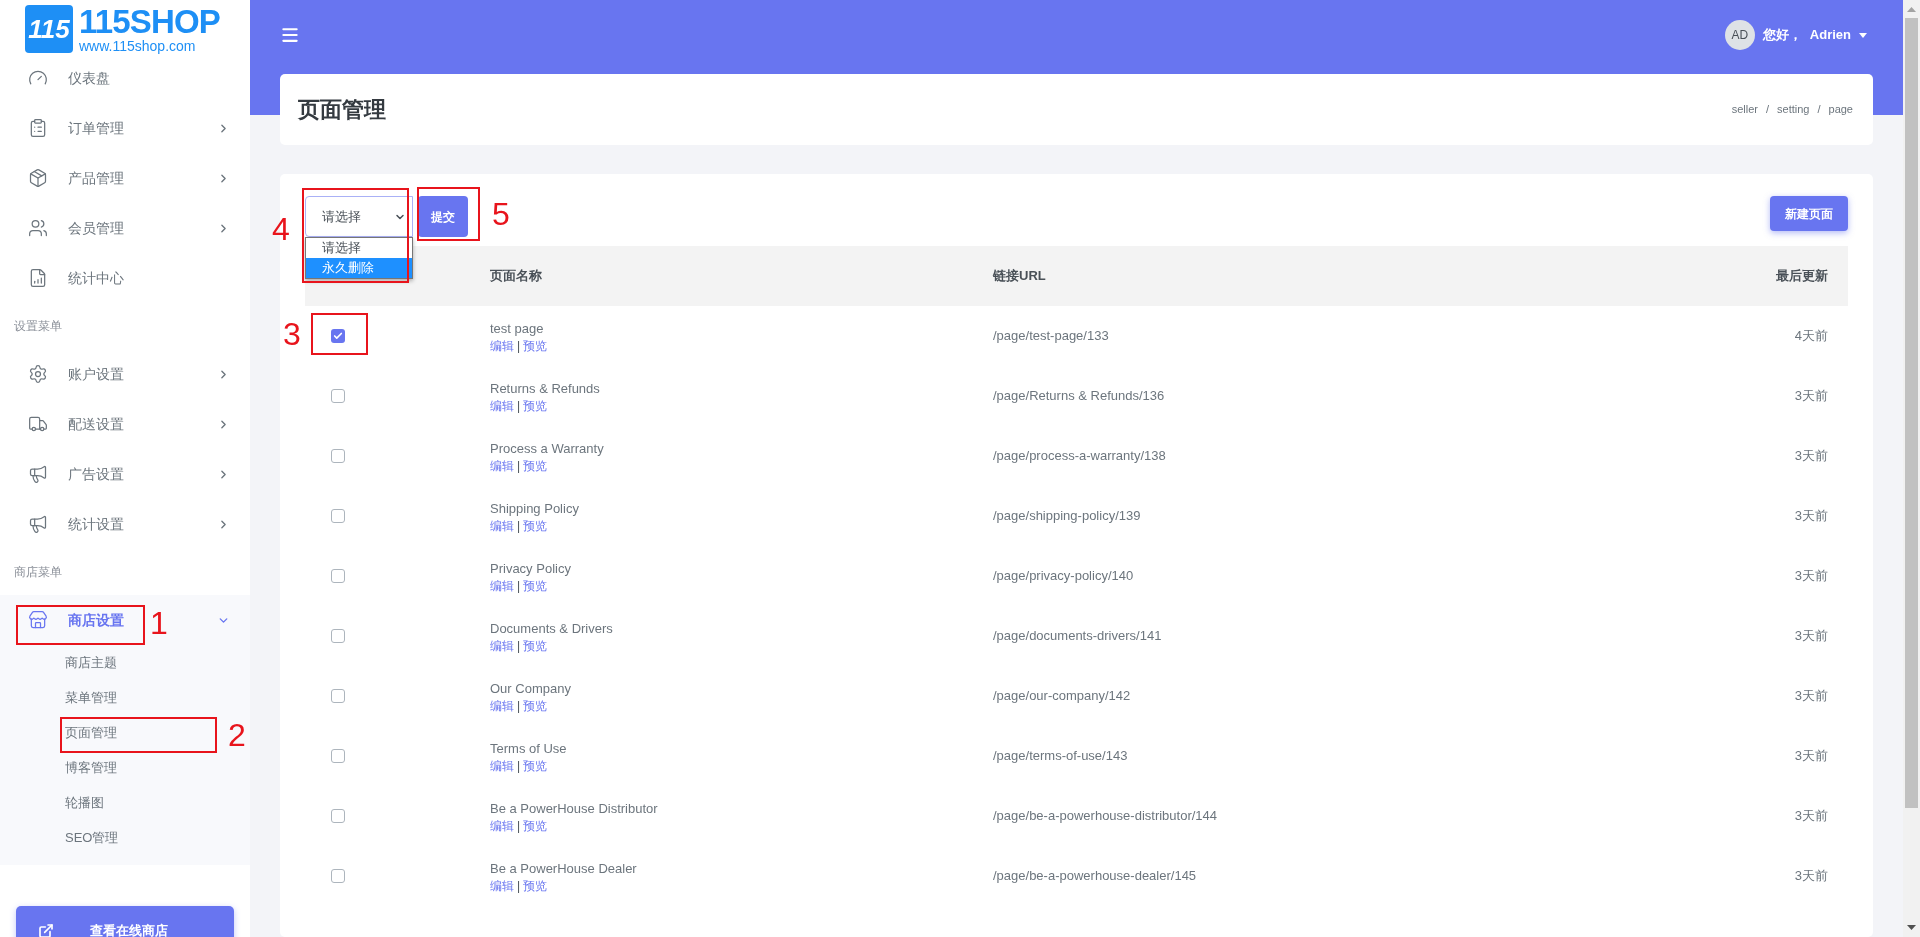 The width and height of the screenshot is (1920, 937). I want to click on logo-brand: 115SHOP, so click(149, 21).